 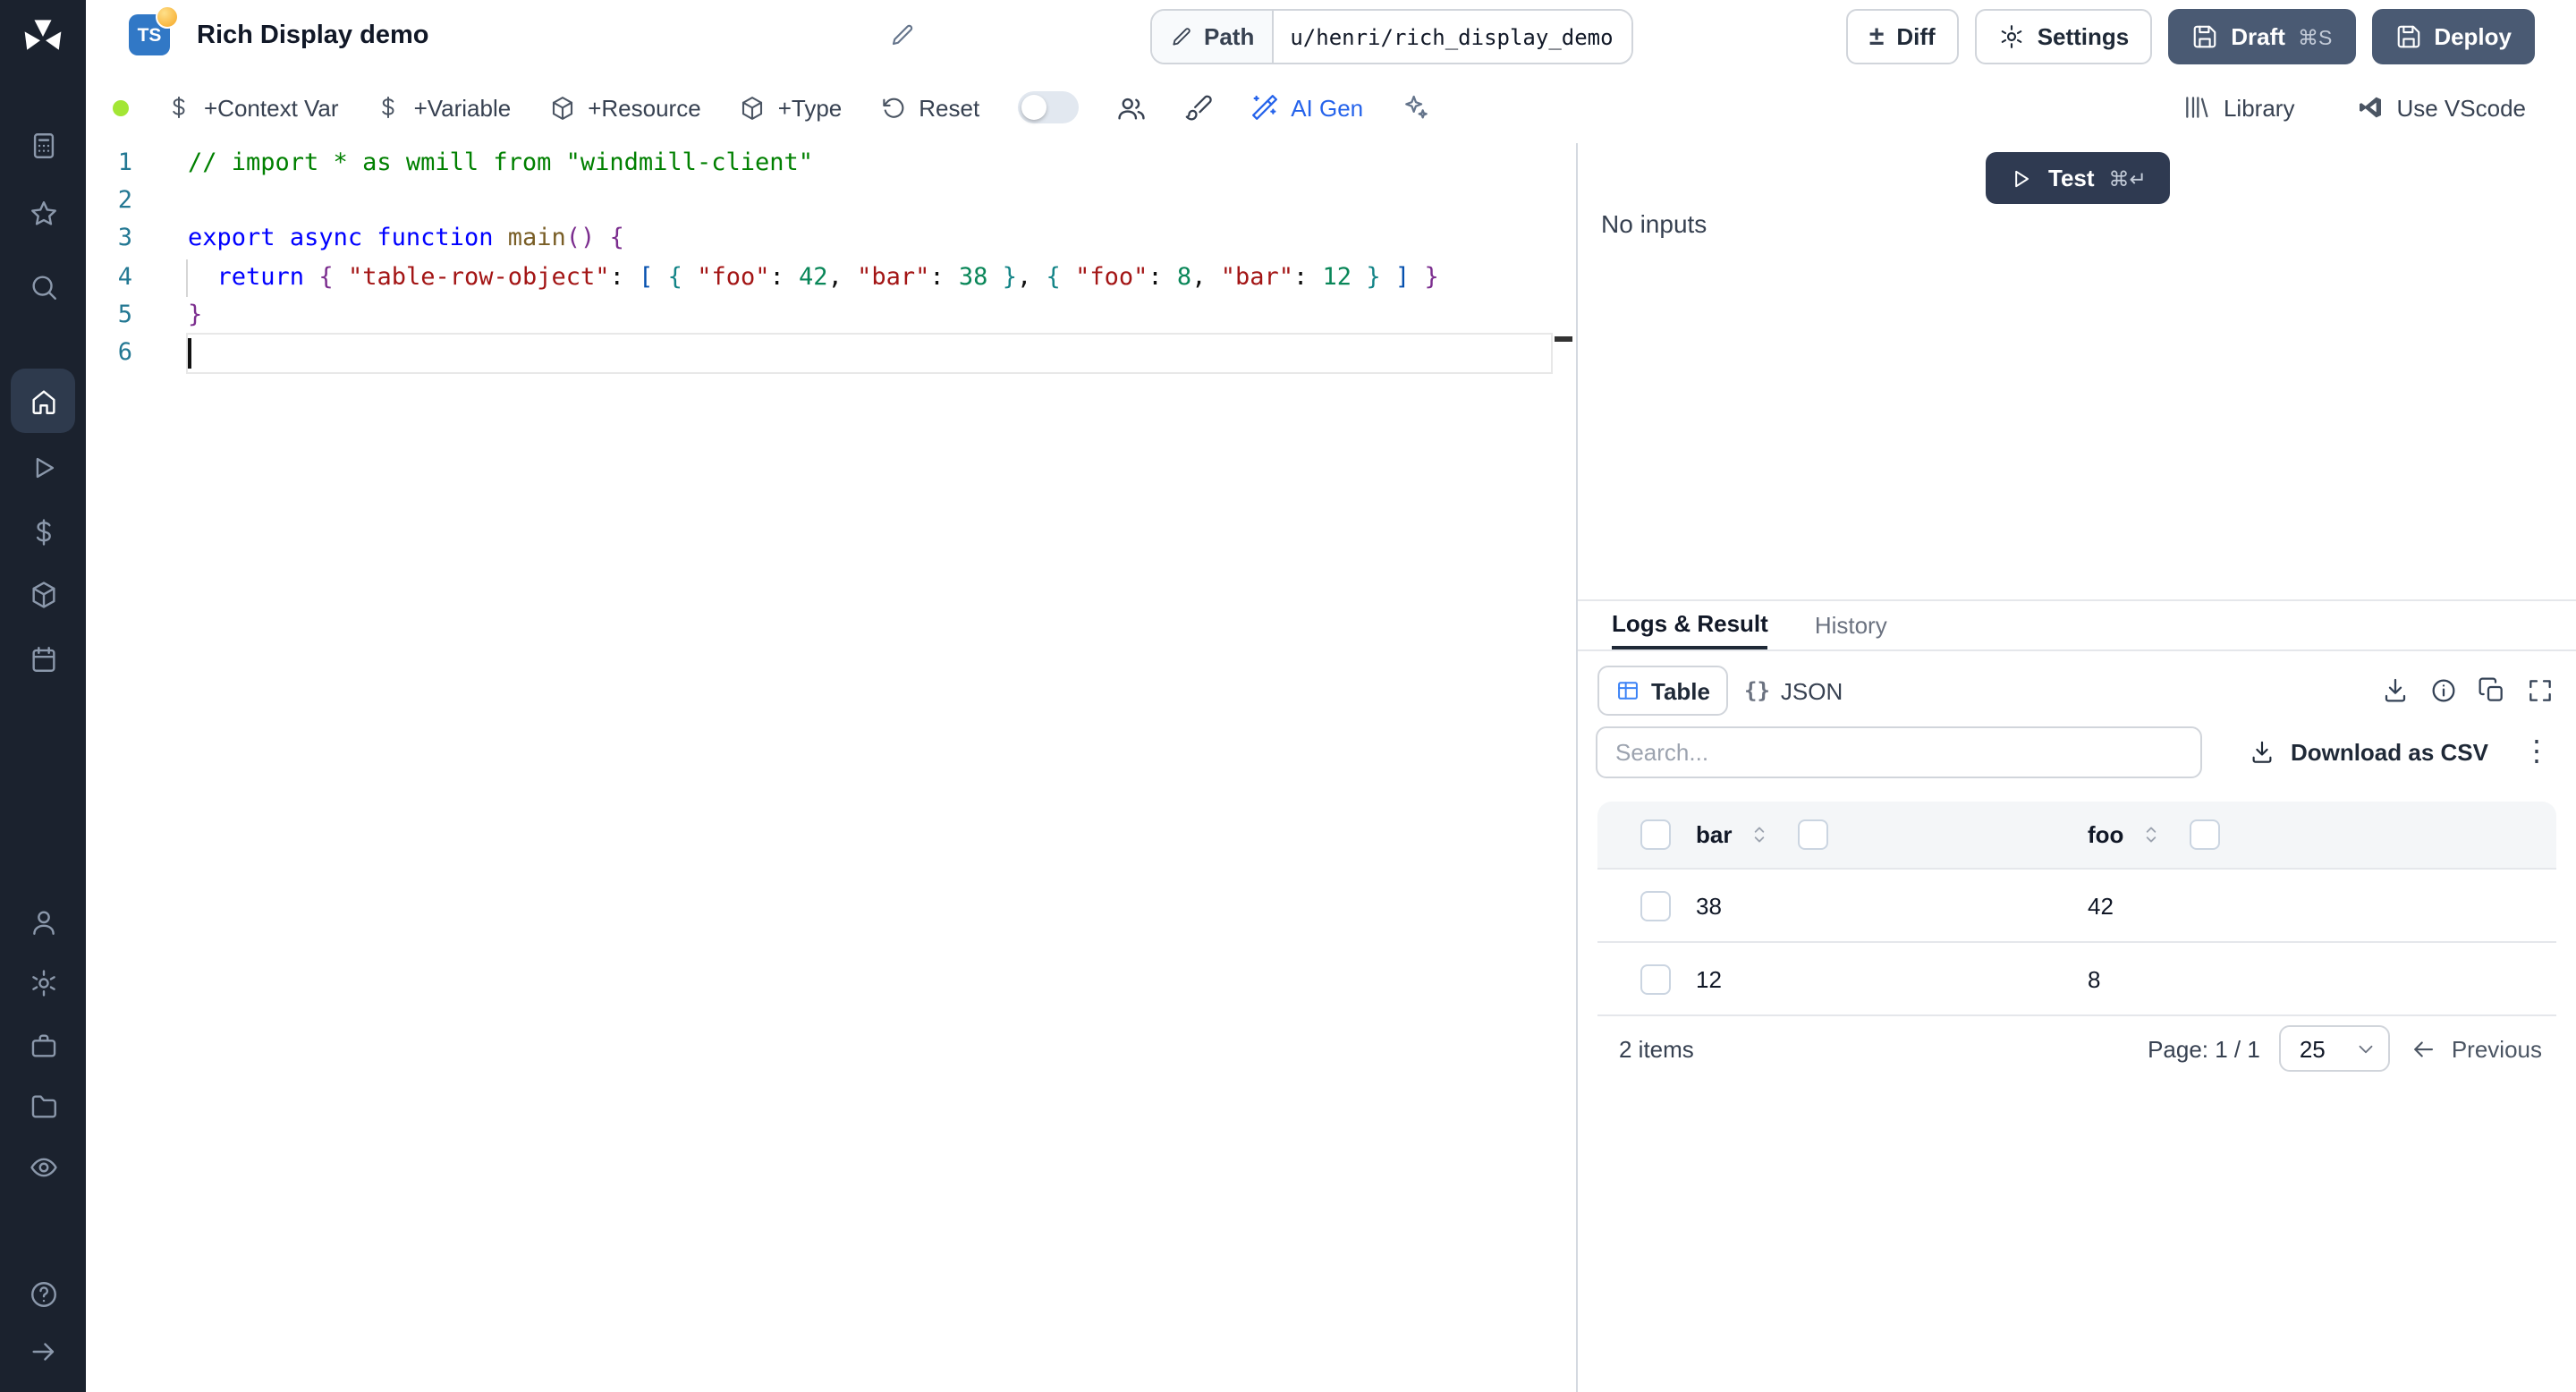 I want to click on sidebar-item-search, so click(x=43, y=286).